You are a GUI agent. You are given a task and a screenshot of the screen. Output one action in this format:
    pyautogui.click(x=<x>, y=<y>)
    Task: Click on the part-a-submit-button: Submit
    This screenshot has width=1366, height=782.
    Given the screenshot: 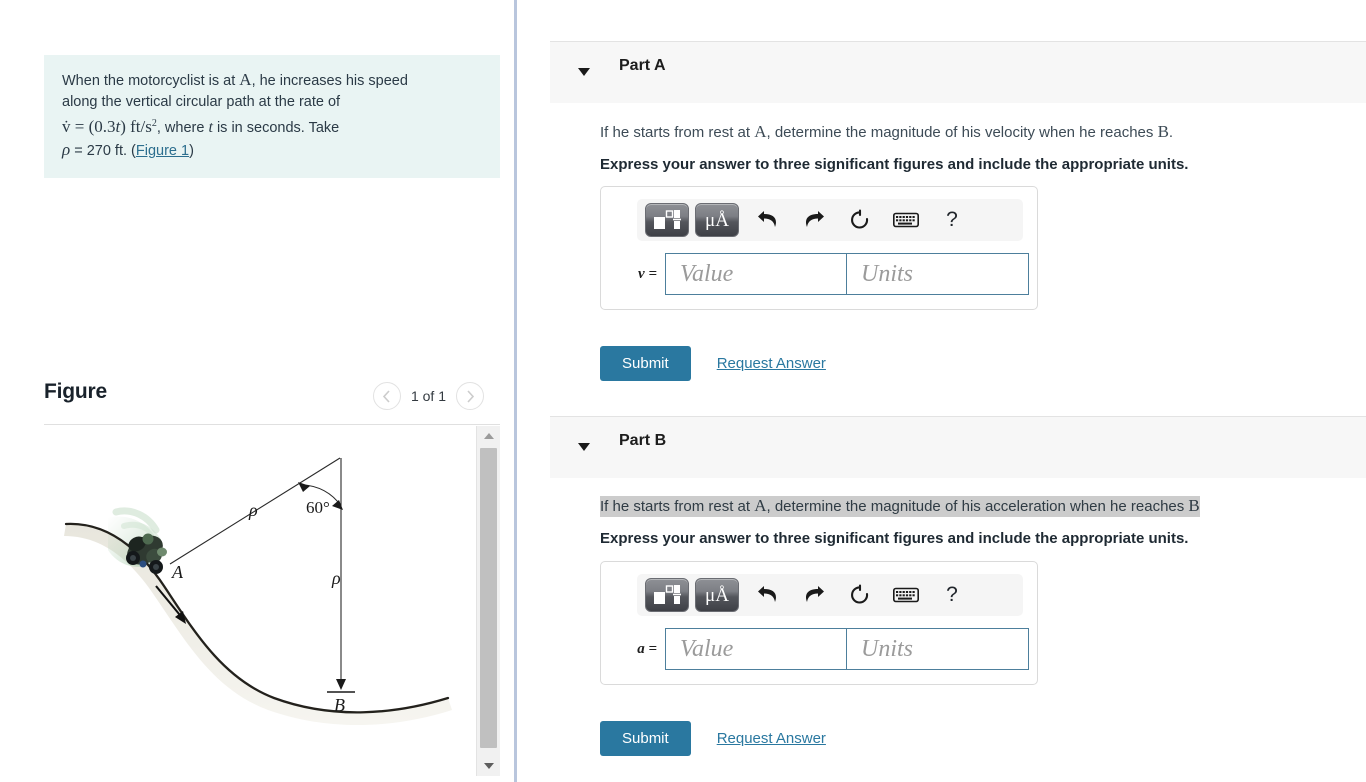 What is the action you would take?
    pyautogui.click(x=645, y=363)
    